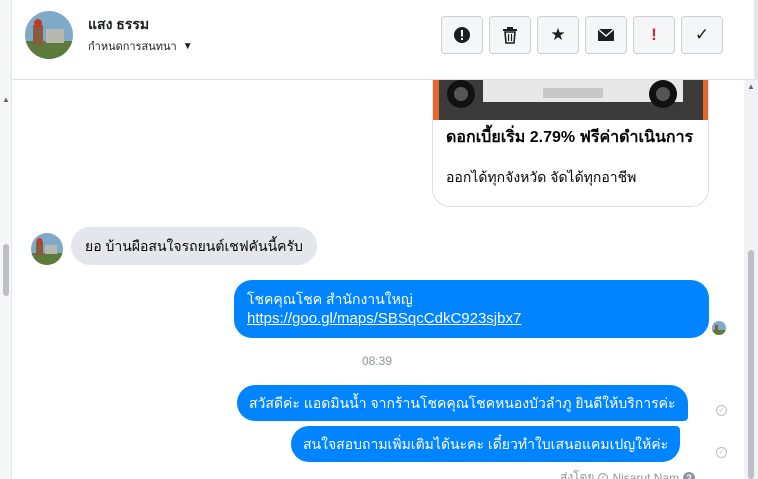 The height and width of the screenshot is (479, 758). I want to click on checkmark-icon: ✓, so click(702, 34).